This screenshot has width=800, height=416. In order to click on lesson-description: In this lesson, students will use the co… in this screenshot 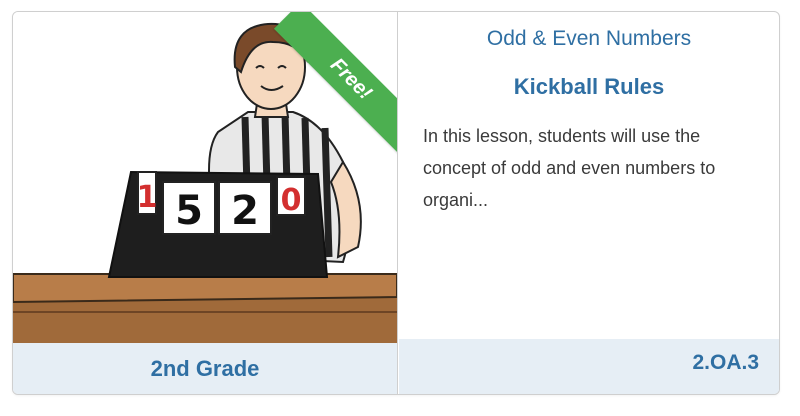, I will do `click(569, 168)`.